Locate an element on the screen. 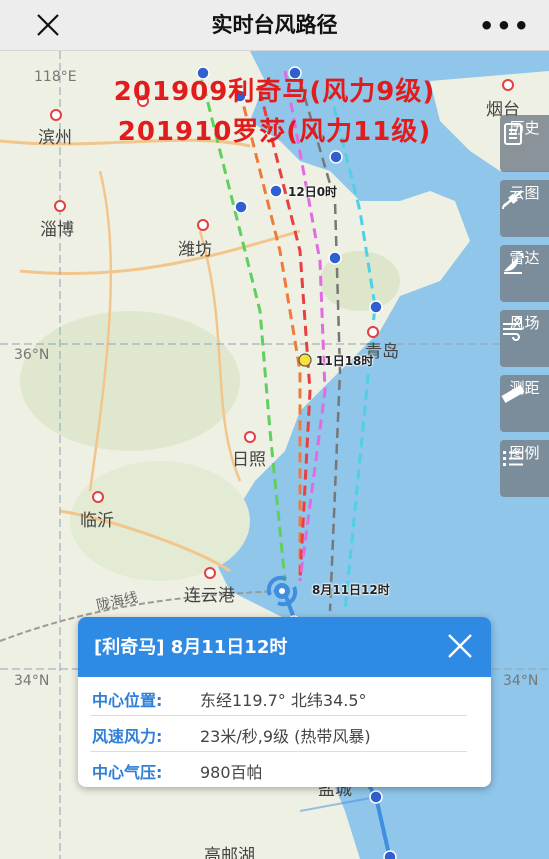  track-point-label: 8月11日12时 is located at coordinates (351, 590).